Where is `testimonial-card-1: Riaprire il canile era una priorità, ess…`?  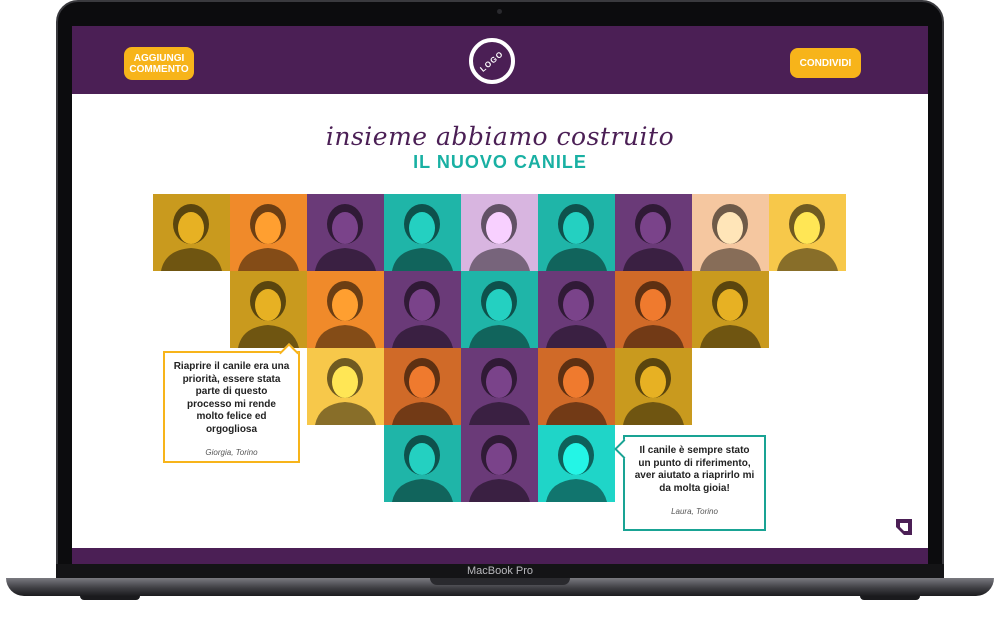 testimonial-card-1: Riaprire il canile era una priorità, ess… is located at coordinates (231, 407).